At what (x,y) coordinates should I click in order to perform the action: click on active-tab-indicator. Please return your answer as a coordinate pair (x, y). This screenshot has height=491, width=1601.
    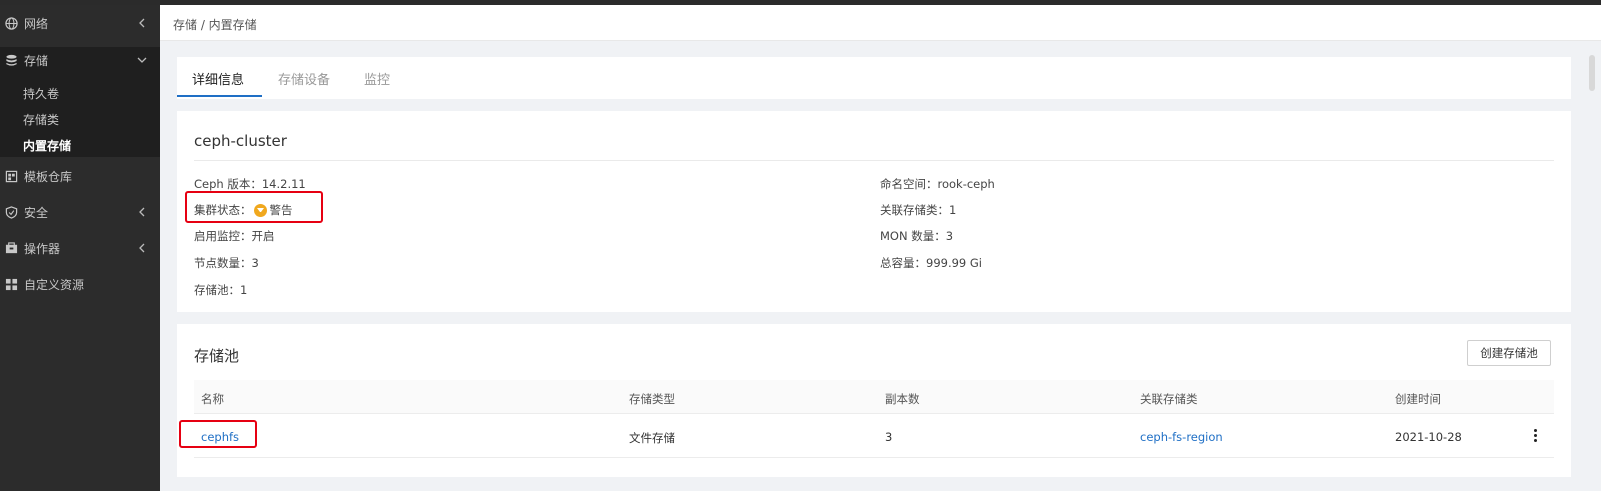
    Looking at the image, I should click on (219, 96).